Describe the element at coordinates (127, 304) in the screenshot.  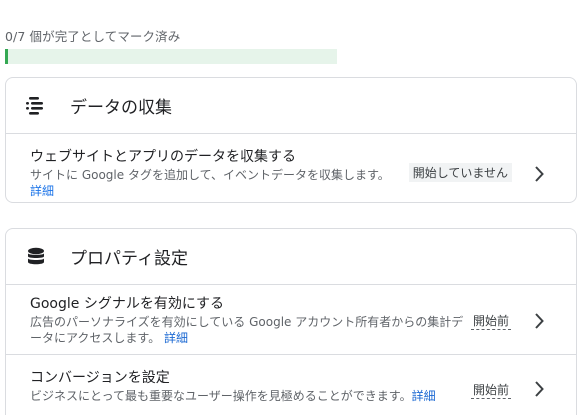
I see `task-title: Google シグナルを有効にする` at that location.